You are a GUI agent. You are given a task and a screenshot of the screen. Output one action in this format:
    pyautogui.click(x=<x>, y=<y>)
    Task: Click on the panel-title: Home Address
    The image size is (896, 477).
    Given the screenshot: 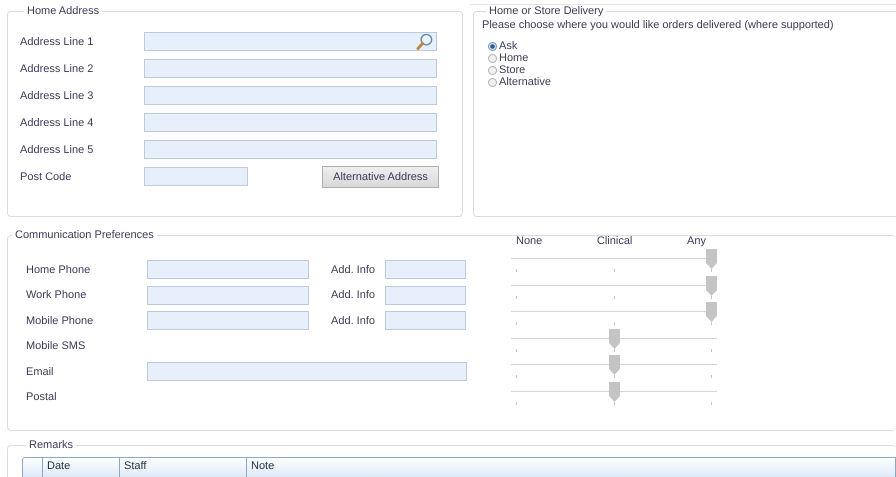 What is the action you would take?
    pyautogui.click(x=63, y=11)
    